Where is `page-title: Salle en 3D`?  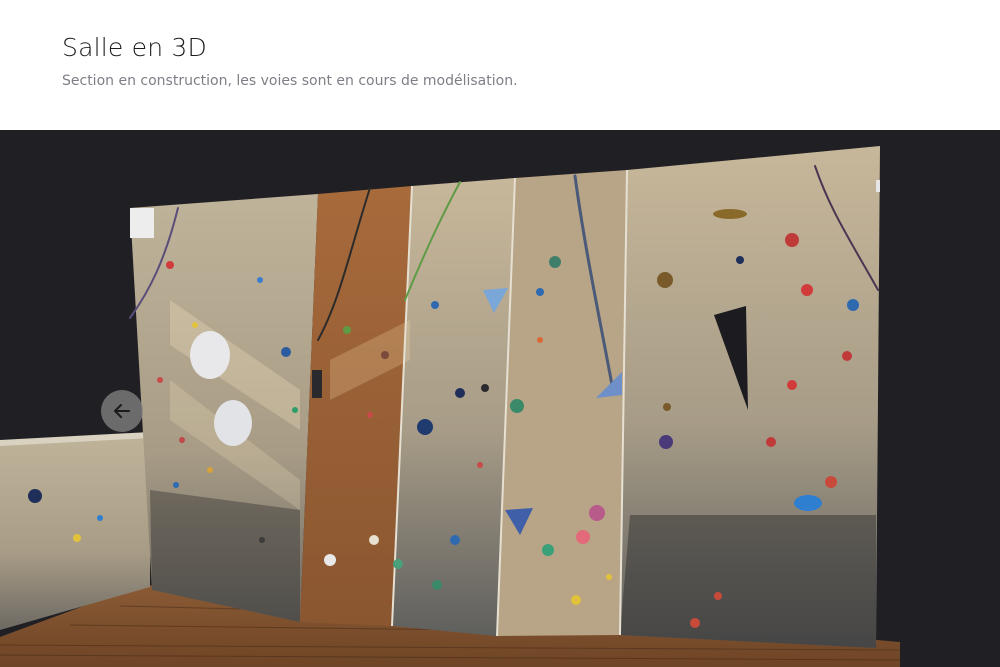 page-title: Salle en 3D is located at coordinates (134, 47).